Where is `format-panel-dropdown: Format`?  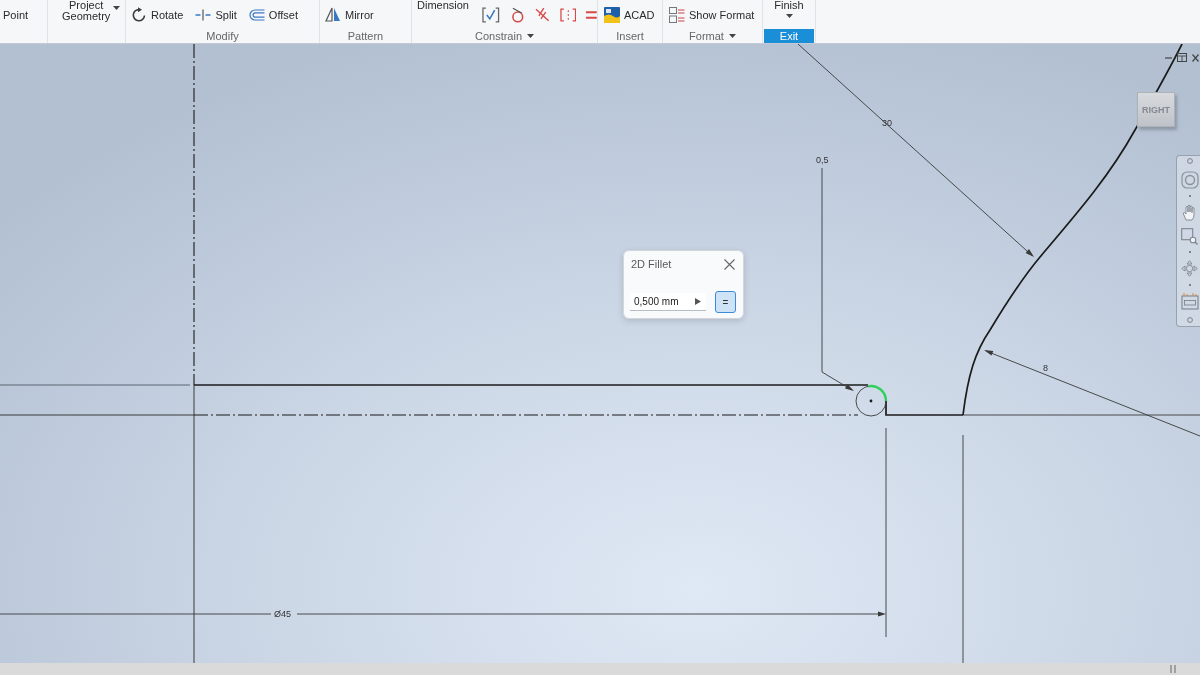
format-panel-dropdown: Format is located at coordinates (712, 36).